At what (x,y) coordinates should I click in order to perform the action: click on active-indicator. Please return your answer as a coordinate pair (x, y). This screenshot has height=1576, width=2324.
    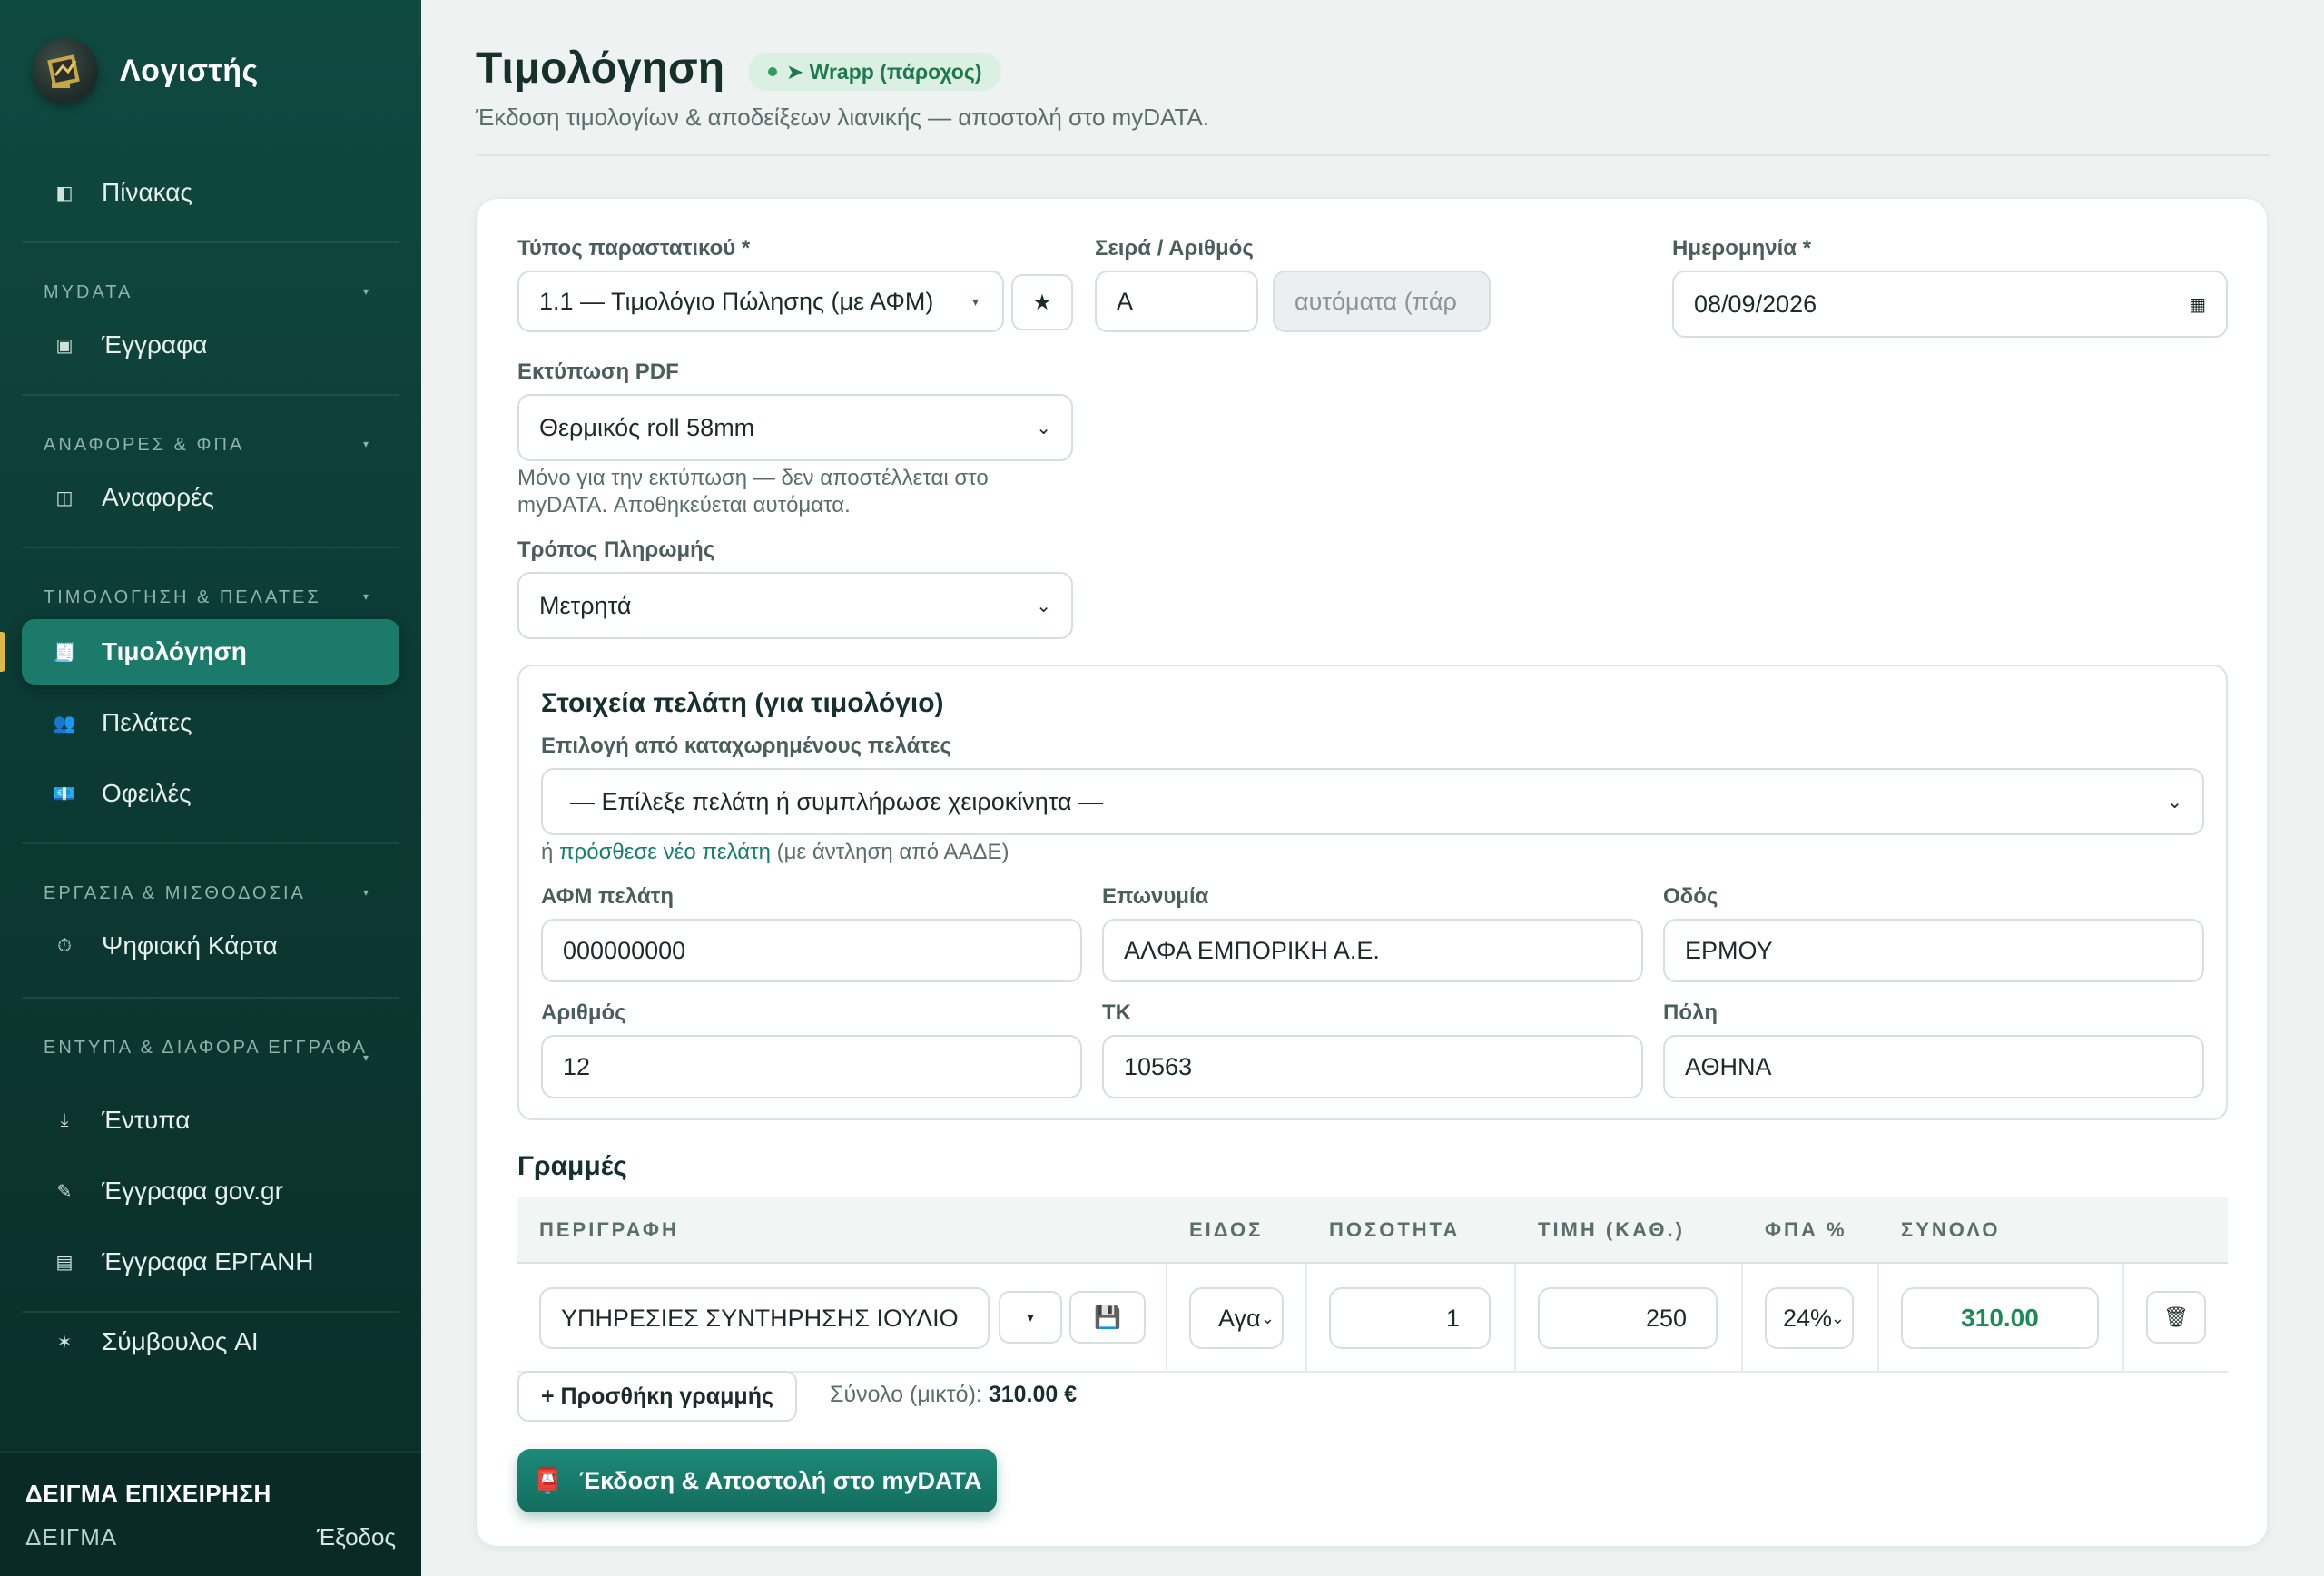
    Looking at the image, I should click on (2, 652).